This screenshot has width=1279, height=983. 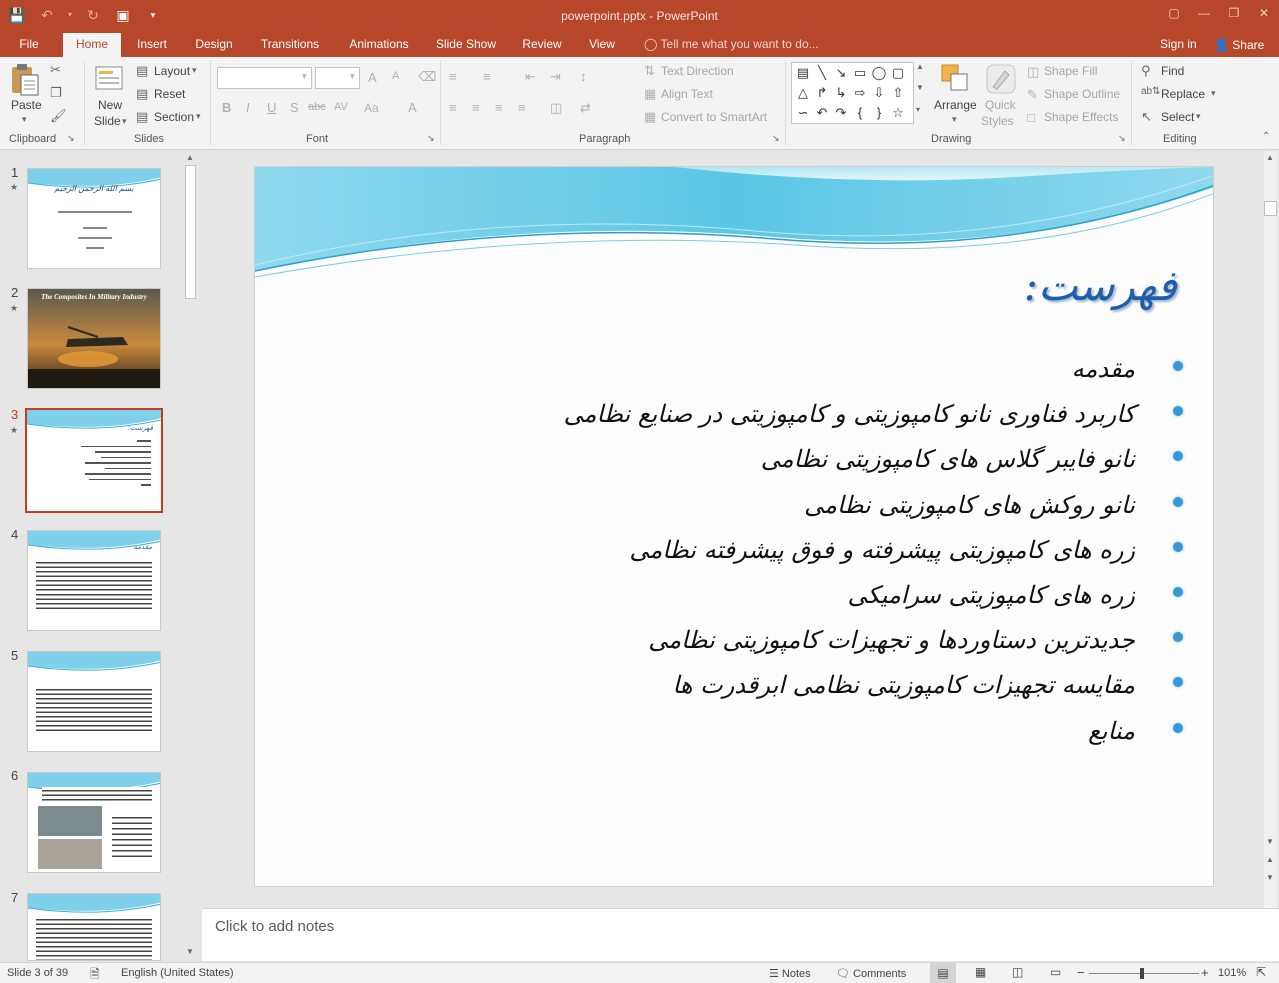 I want to click on format-painter-icon: 🖌, so click(x=58, y=116).